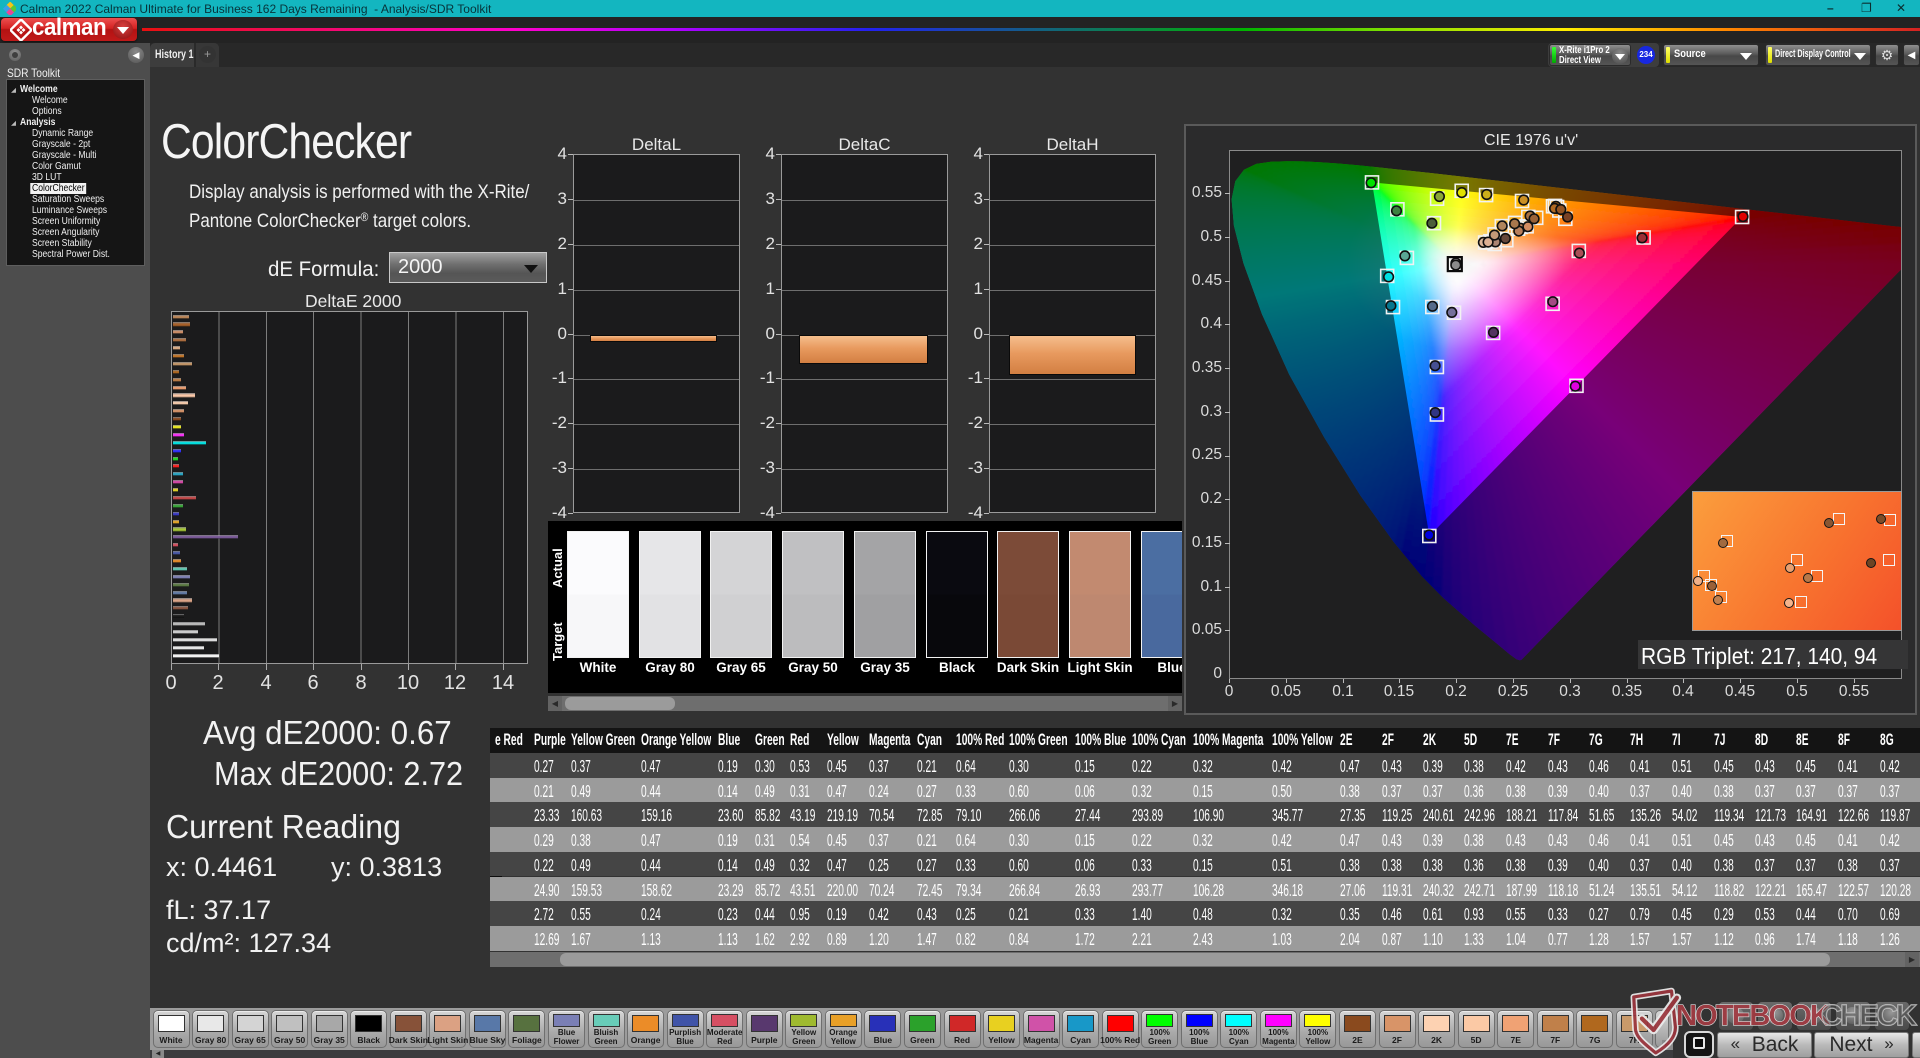  What do you see at coordinates (1869, 1016) in the screenshot?
I see `svg-text: CHECK` at bounding box center [1869, 1016].